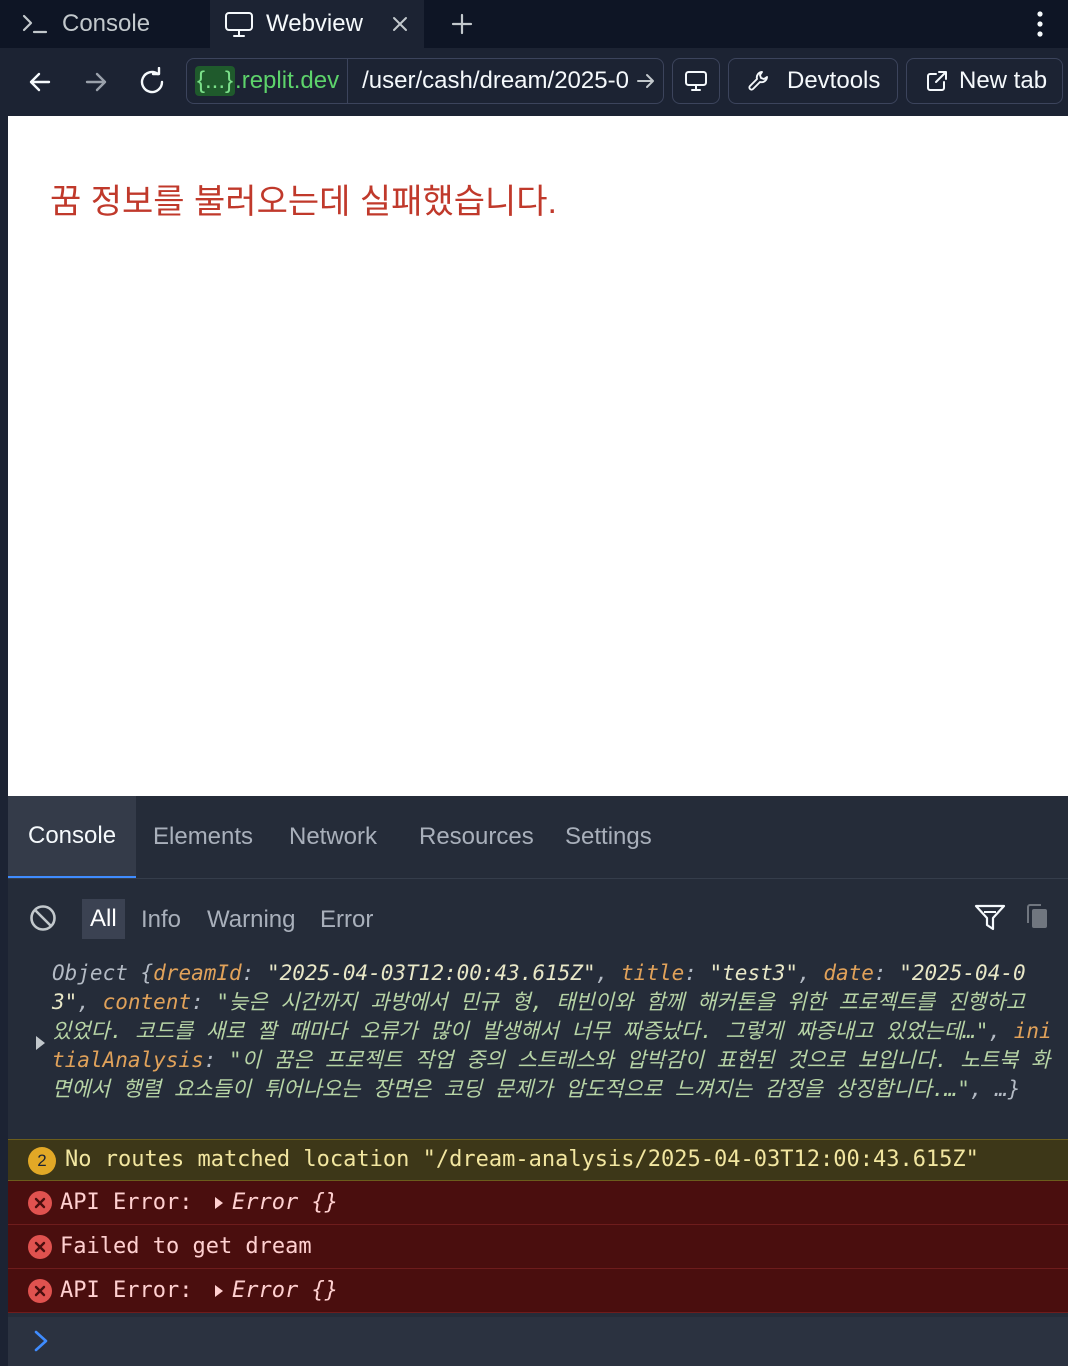 The width and height of the screenshot is (1068, 1366). Describe the element at coordinates (653, 973) in the screenshot. I see `obj-key: title` at that location.